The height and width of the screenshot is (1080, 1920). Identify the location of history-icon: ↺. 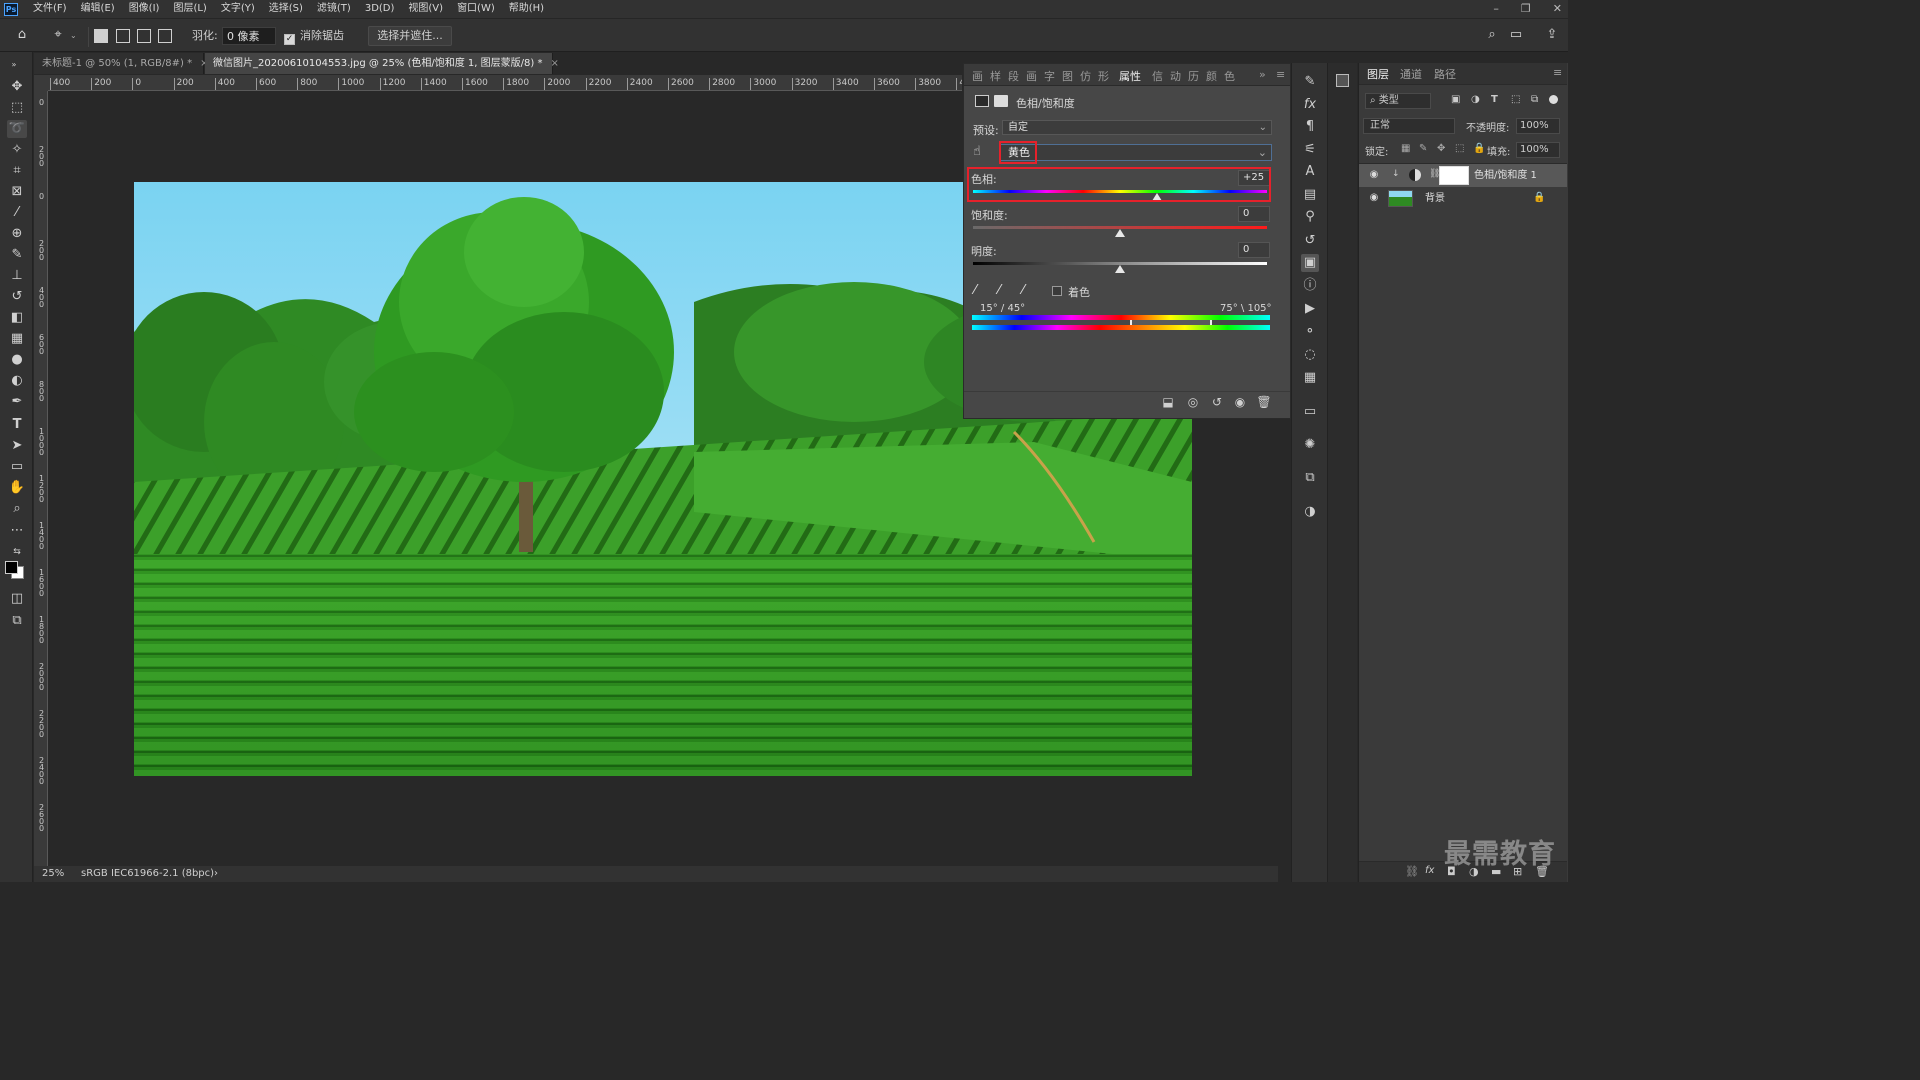
(1310, 241).